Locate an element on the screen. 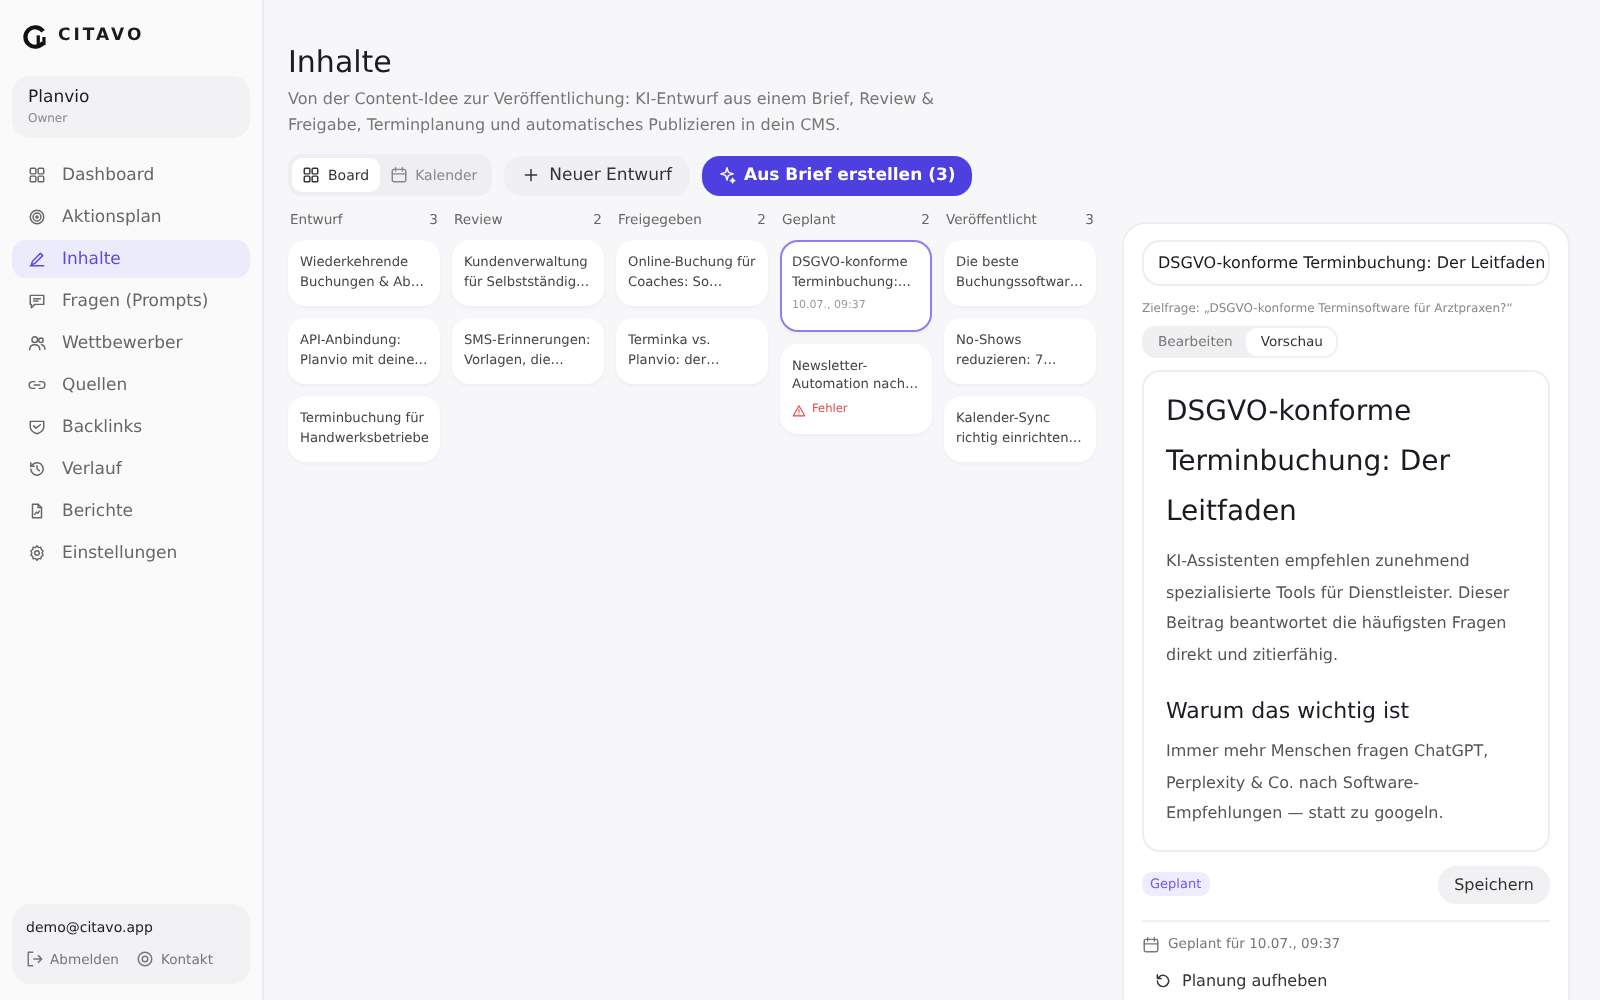 This screenshot has width=1600, height=1000. warning-icon is located at coordinates (799, 410).